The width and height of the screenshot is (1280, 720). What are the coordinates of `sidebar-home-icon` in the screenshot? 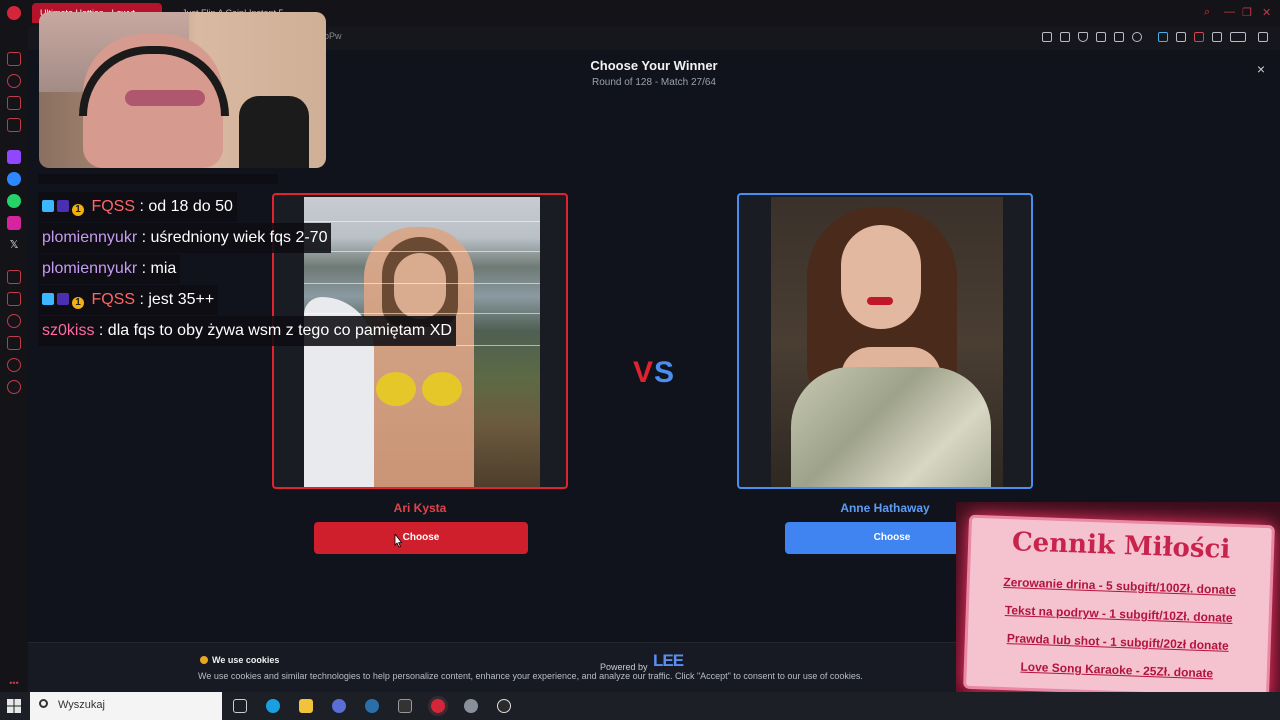 It's located at (14, 59).